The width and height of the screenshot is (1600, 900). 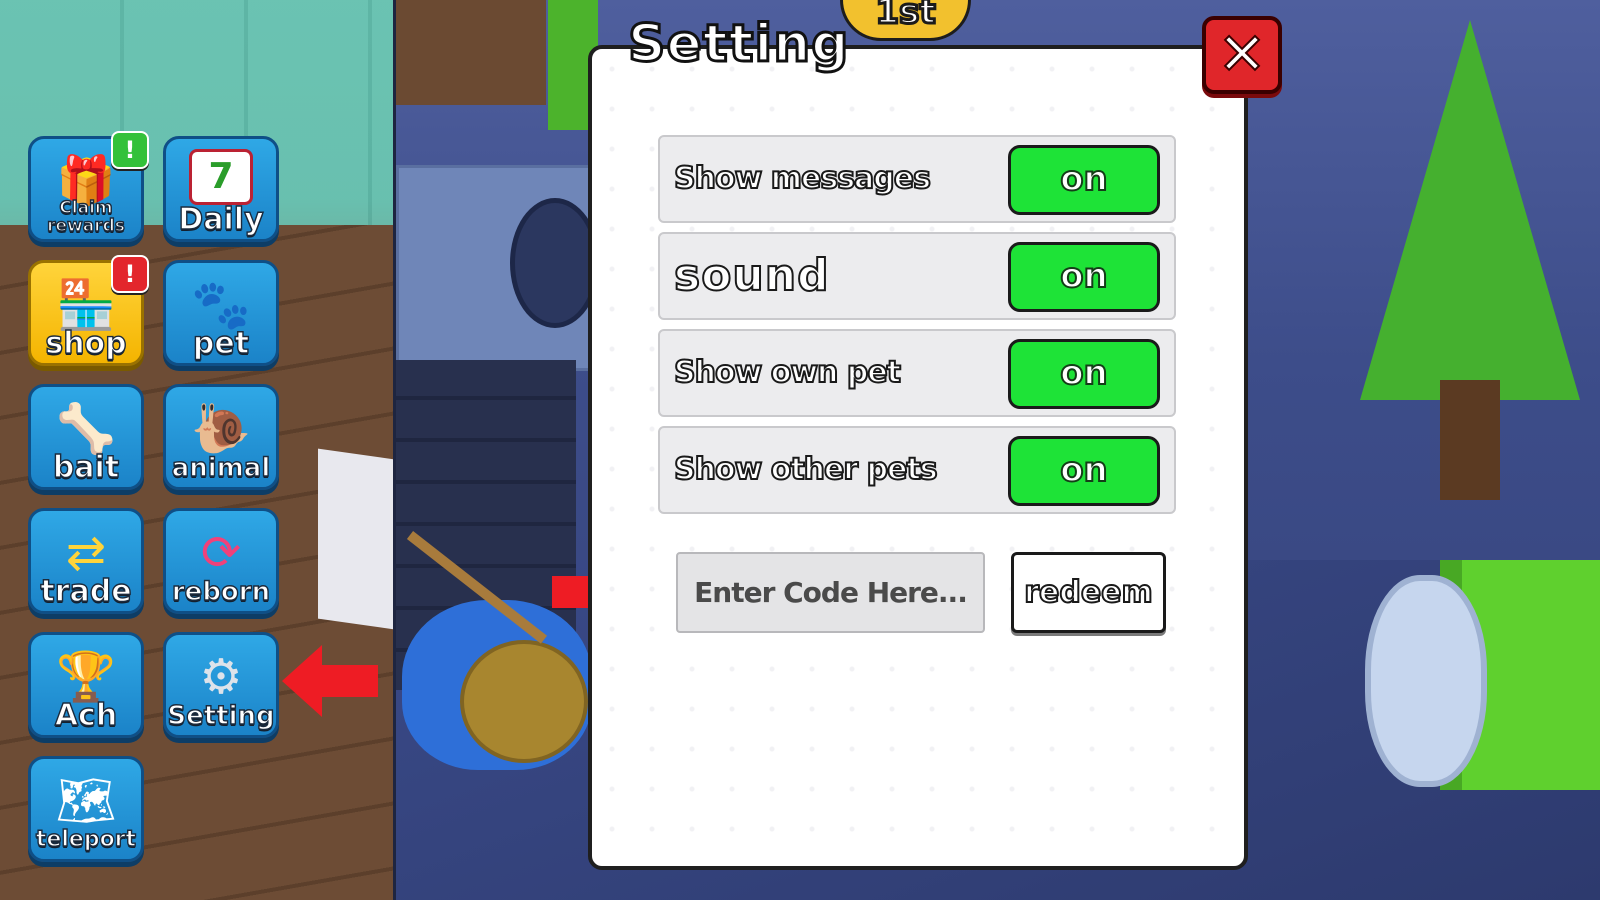 I want to click on setting-row-show-other-pets: Show other pets on, so click(x=917, y=470).